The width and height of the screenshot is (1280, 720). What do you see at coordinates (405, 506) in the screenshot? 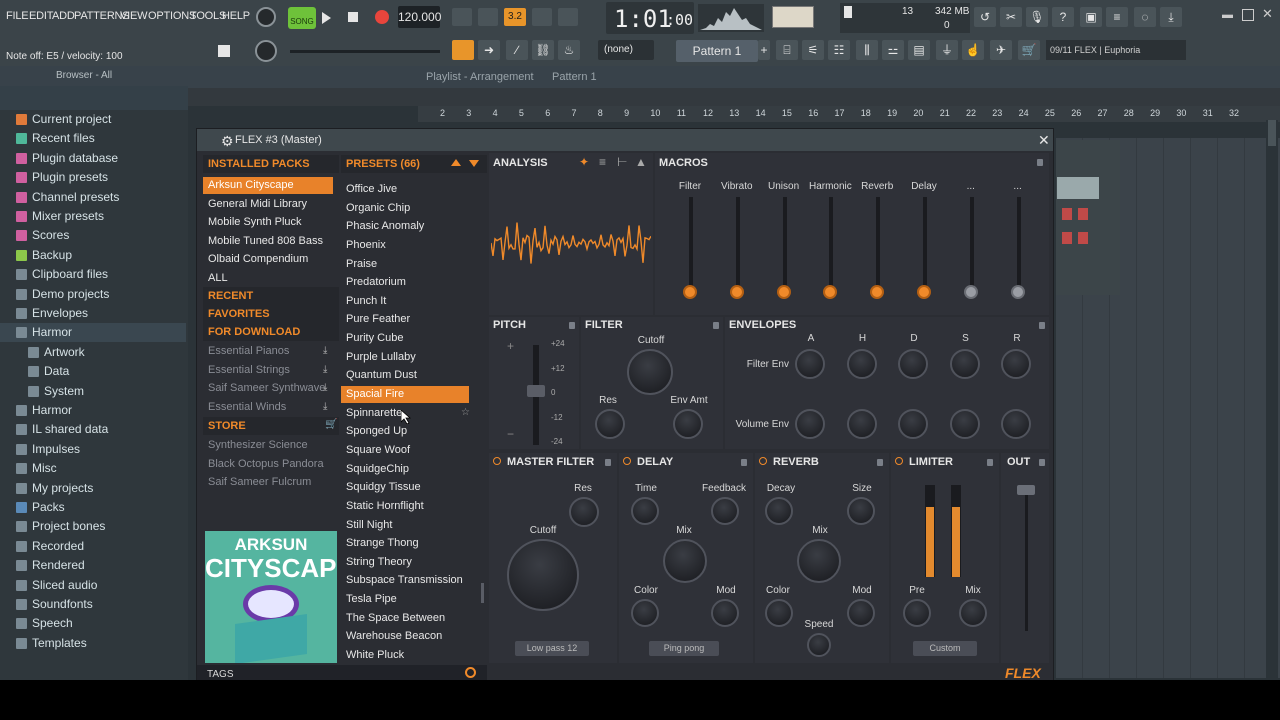
I see `preset-item: Static Hornflight` at bounding box center [405, 506].